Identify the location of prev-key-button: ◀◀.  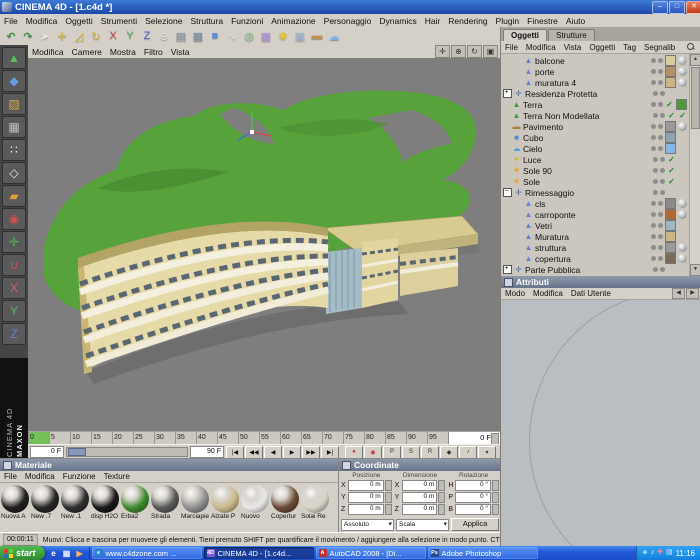
(254, 452).